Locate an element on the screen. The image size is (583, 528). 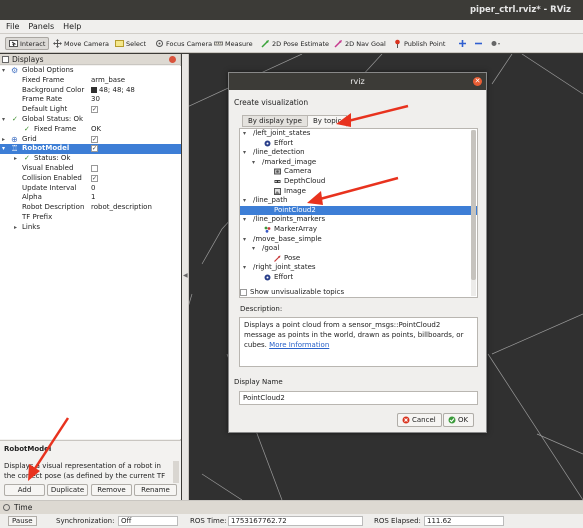
menu-file: File is located at coordinates (11, 25).